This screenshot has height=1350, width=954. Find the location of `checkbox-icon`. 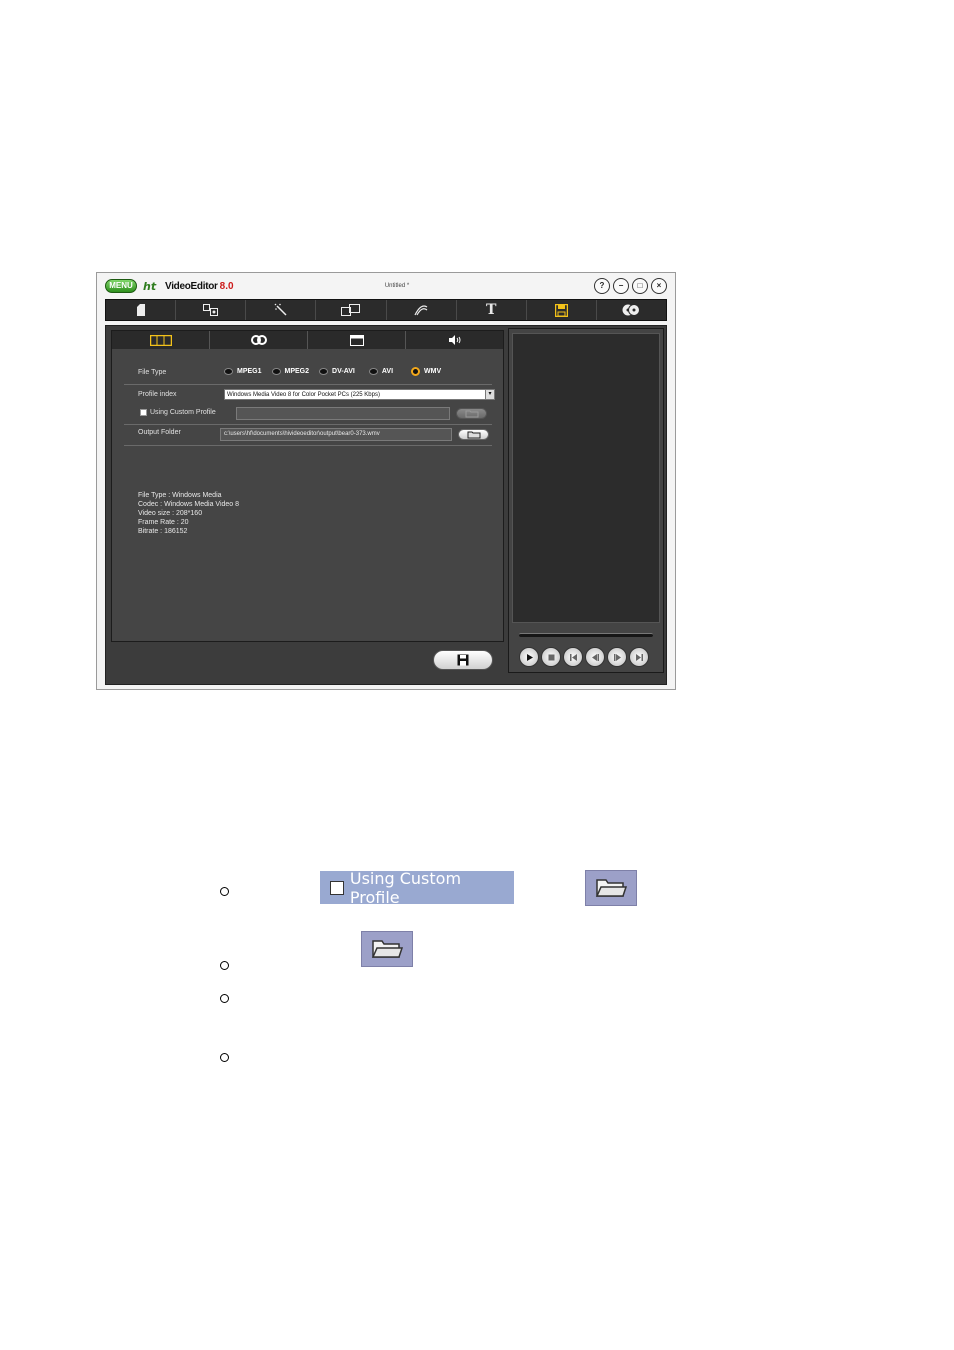

checkbox-icon is located at coordinates (337, 887).